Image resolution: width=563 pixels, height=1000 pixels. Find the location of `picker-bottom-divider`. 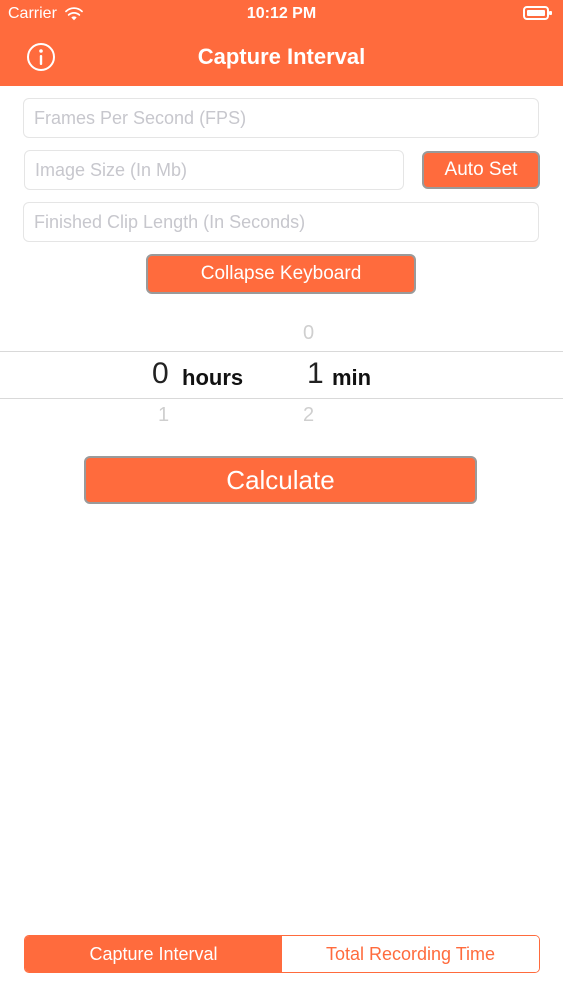

picker-bottom-divider is located at coordinates (281, 398).